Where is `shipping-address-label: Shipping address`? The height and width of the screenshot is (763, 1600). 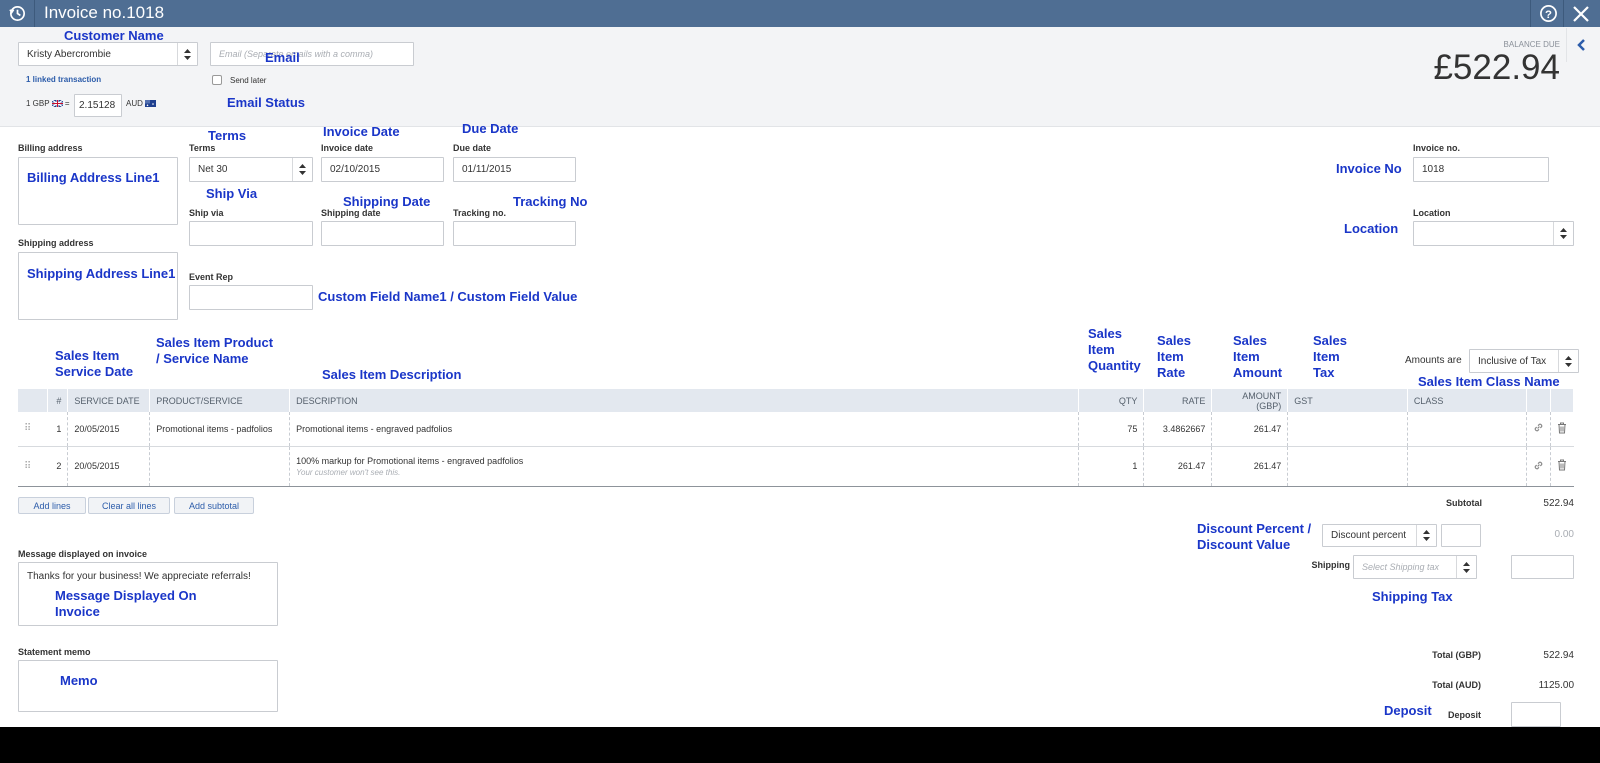 shipping-address-label: Shipping address is located at coordinates (56, 243).